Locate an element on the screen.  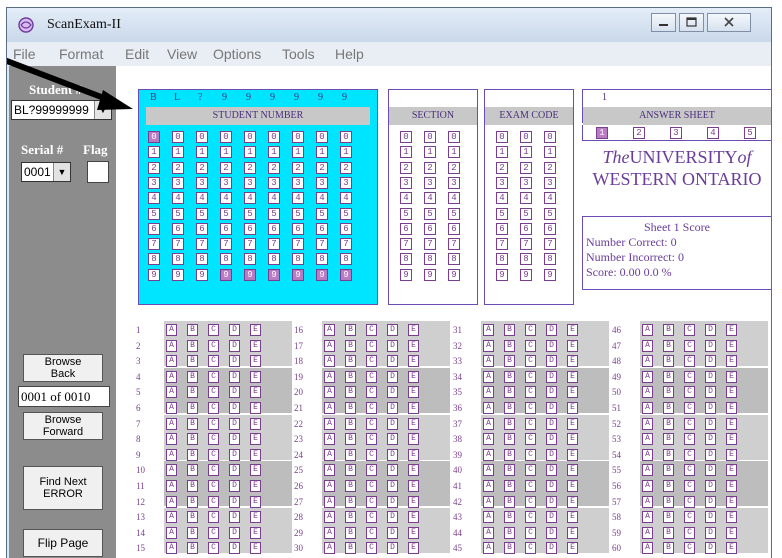
section-bubble: 2 is located at coordinates (406, 167).